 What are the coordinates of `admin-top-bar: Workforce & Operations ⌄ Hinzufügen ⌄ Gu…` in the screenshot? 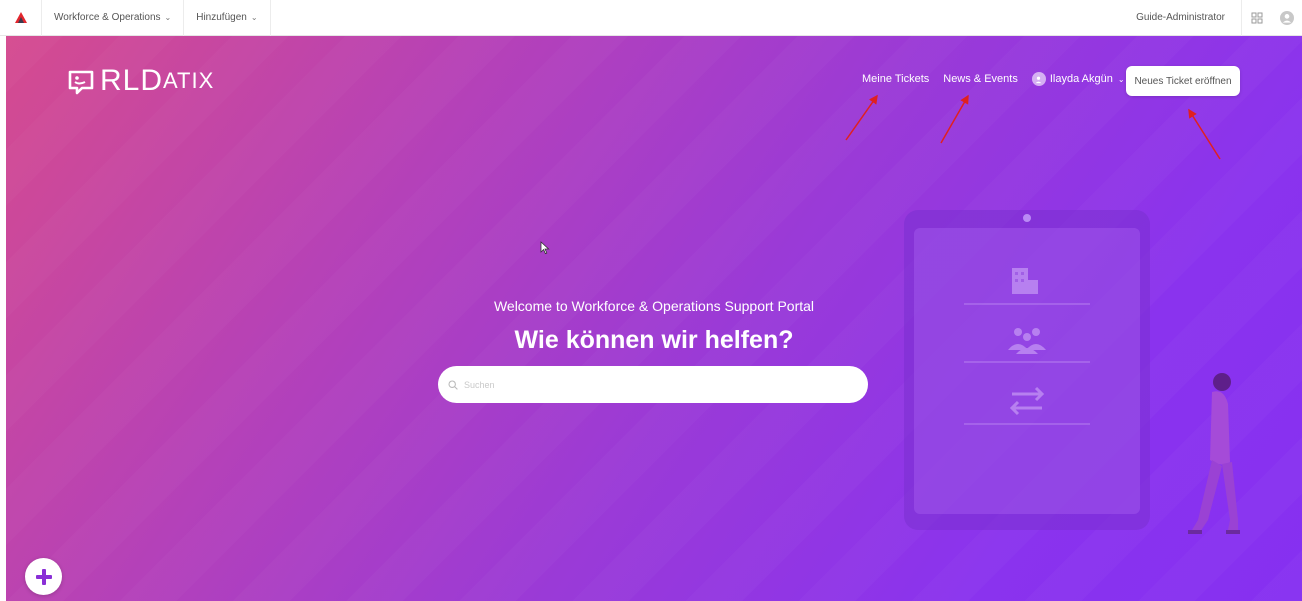 It's located at (651, 18).